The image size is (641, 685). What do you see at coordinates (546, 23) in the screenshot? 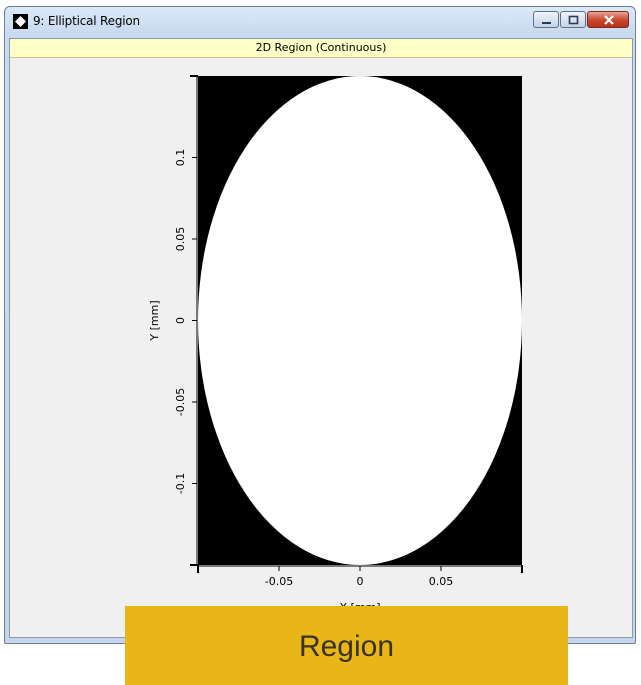
I see `minimize-icon` at bounding box center [546, 23].